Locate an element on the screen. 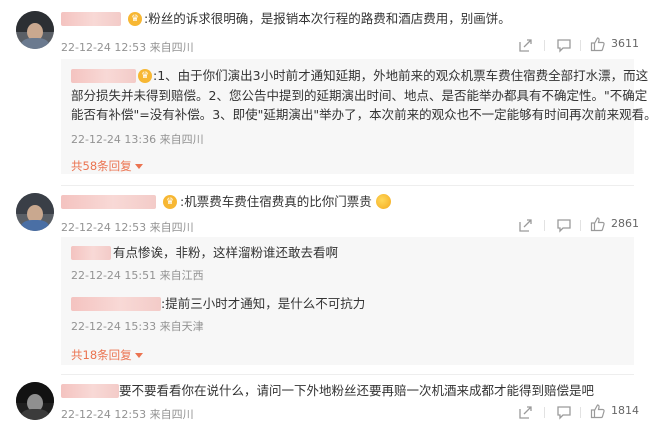  comment-text: :粉丝的诉求很明确，是报销本次行程的路费和酒店费用，别画饼。 is located at coordinates (327, 18).